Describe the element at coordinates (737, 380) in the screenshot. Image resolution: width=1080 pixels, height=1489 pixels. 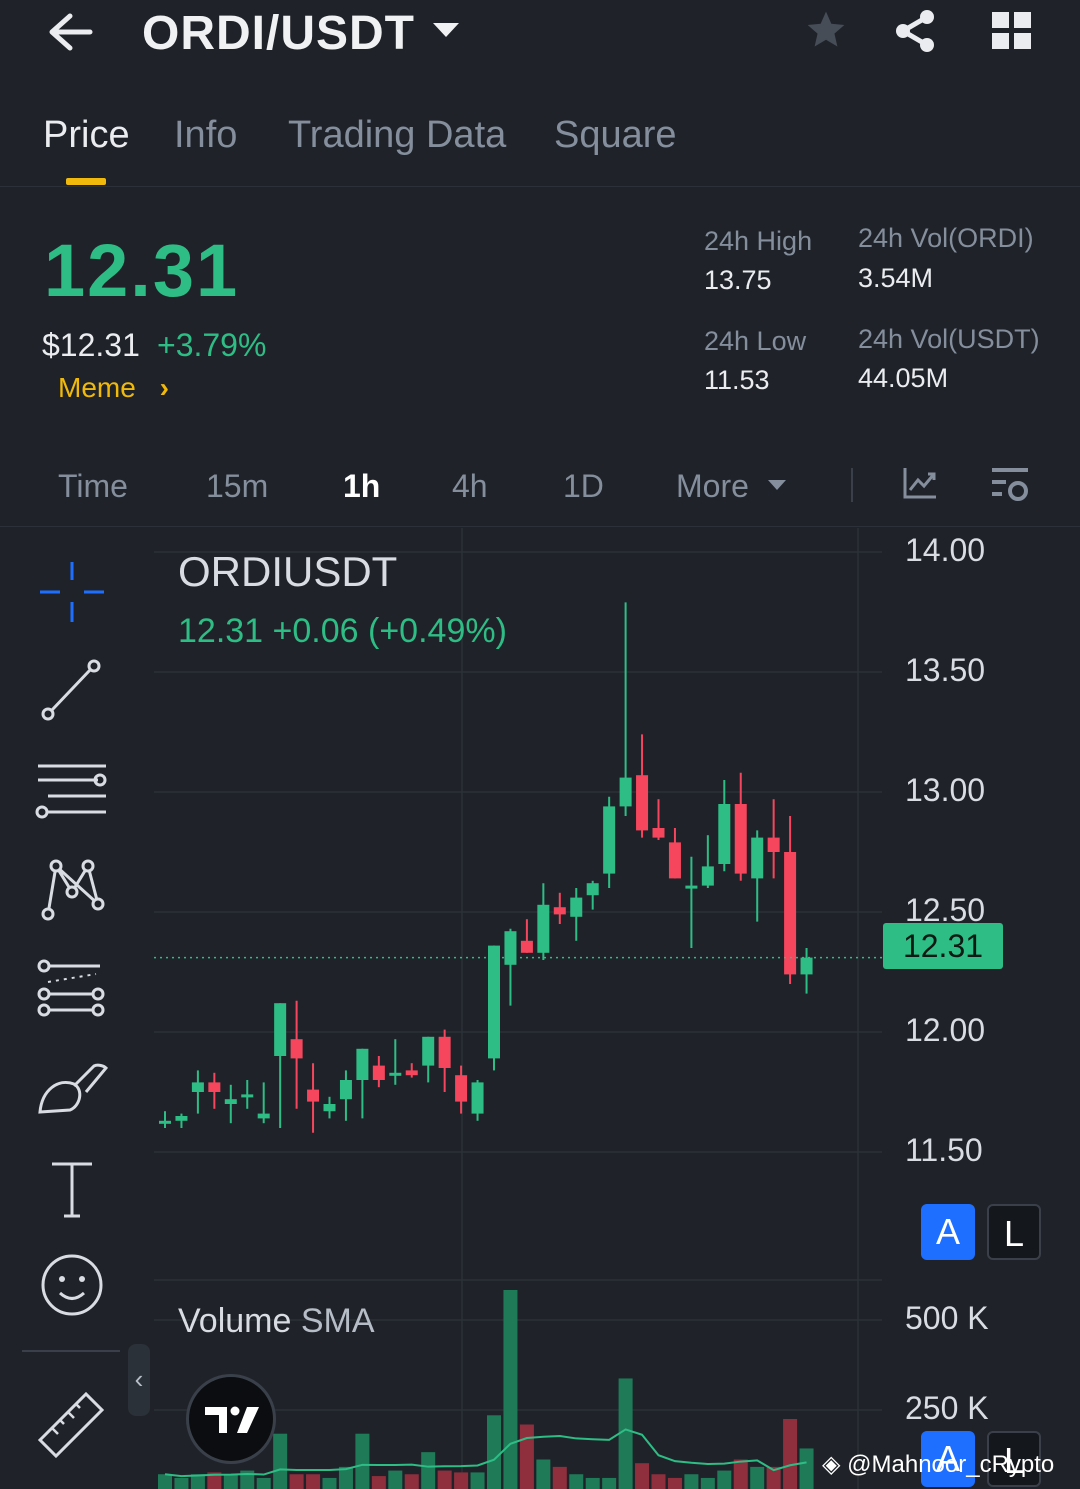
I see `low-value: 11.53` at that location.